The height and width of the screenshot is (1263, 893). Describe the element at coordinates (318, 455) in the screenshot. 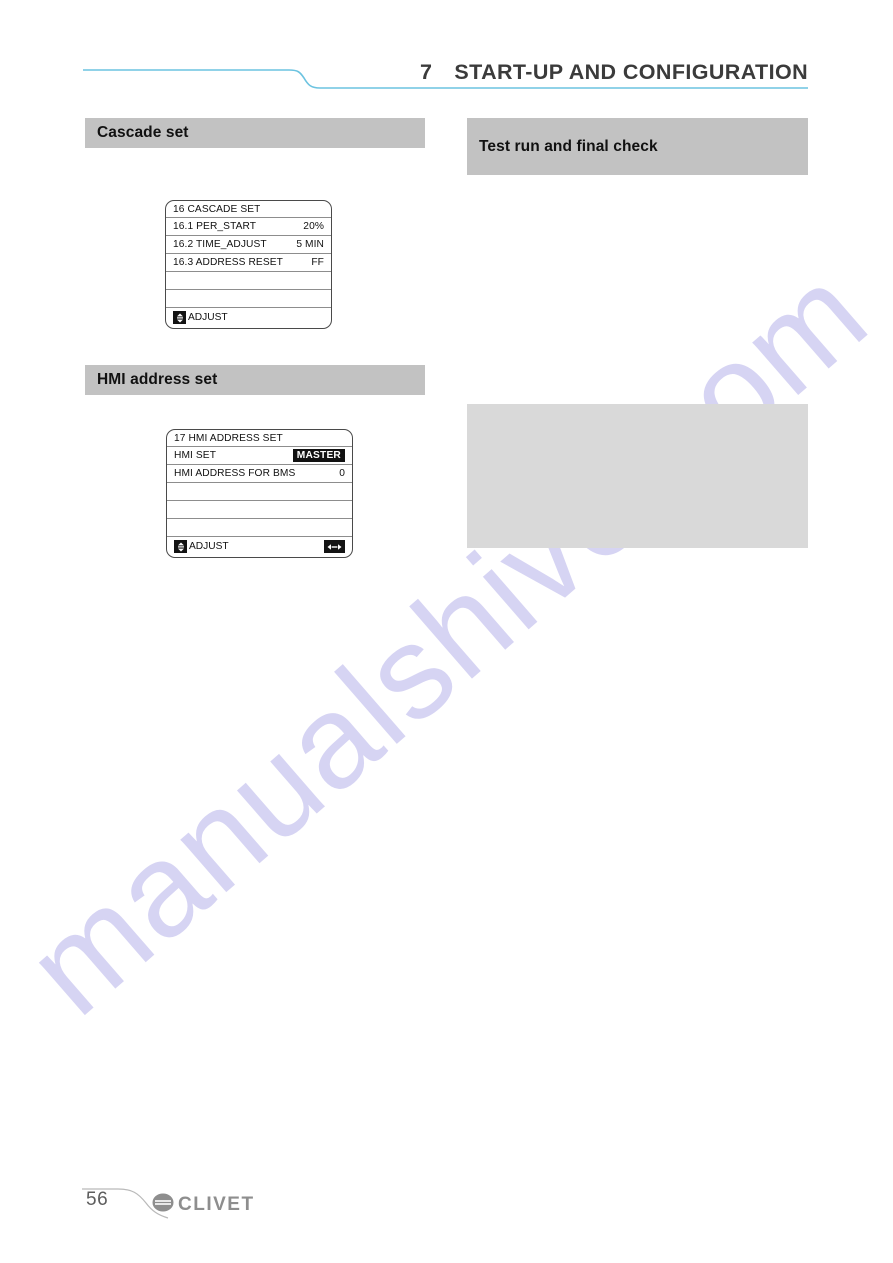

I see `lcd-row-value-selected: MASTER` at that location.